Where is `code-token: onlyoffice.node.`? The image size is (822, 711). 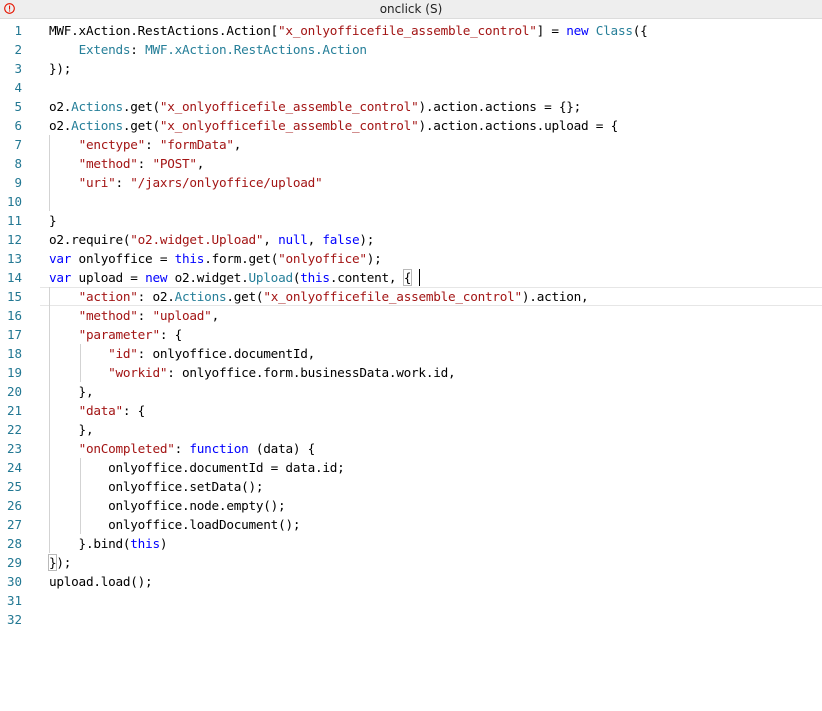 code-token: onlyoffice.node. is located at coordinates (138, 505).